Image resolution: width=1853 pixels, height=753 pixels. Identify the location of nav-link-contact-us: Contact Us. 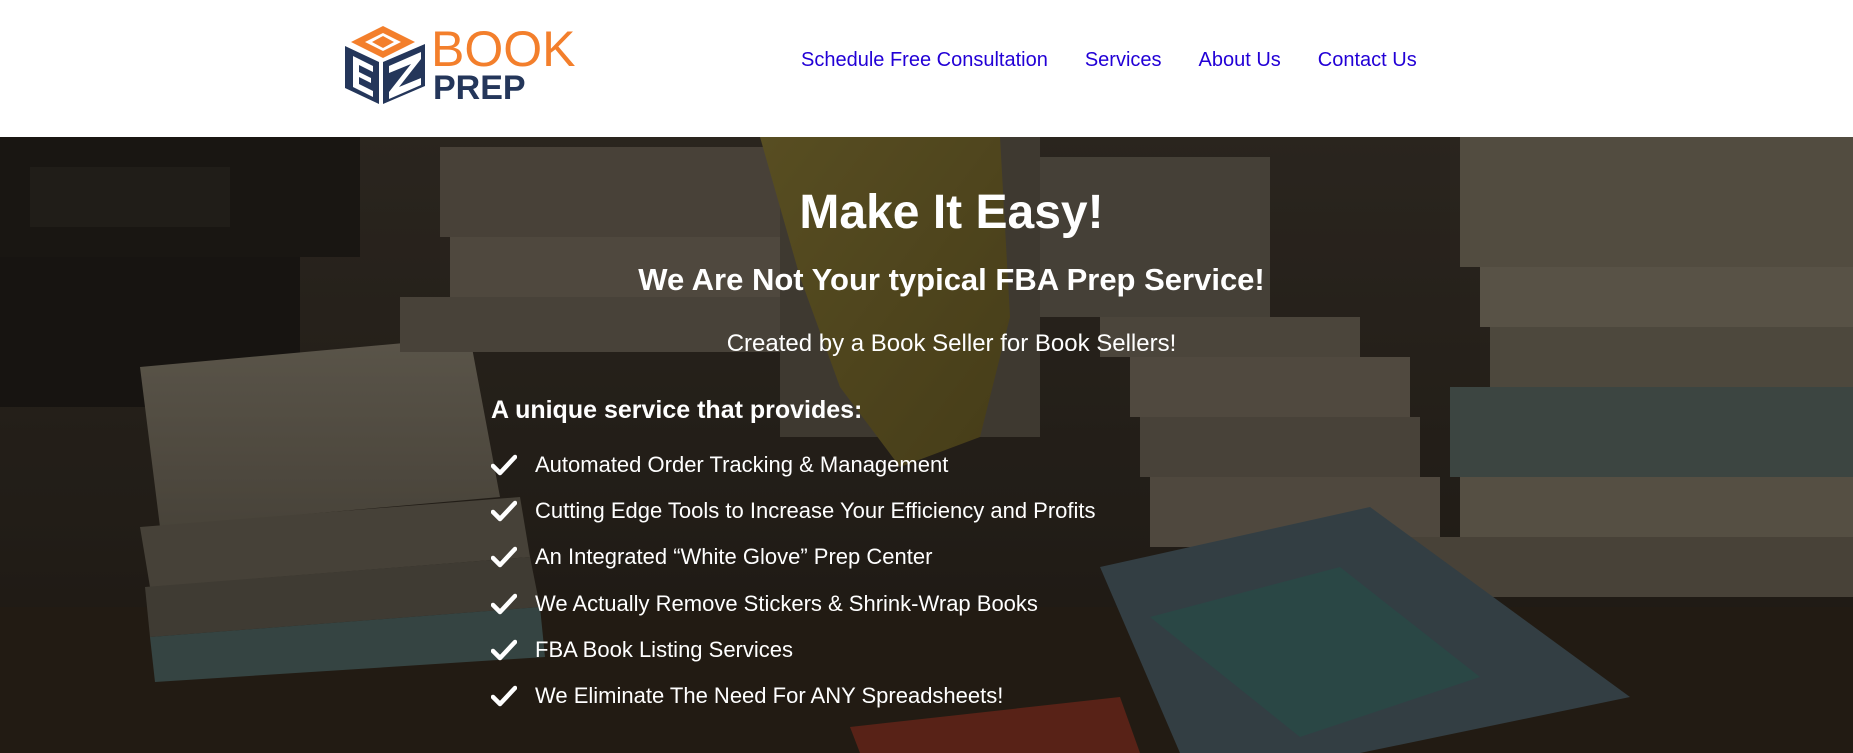
(1367, 60).